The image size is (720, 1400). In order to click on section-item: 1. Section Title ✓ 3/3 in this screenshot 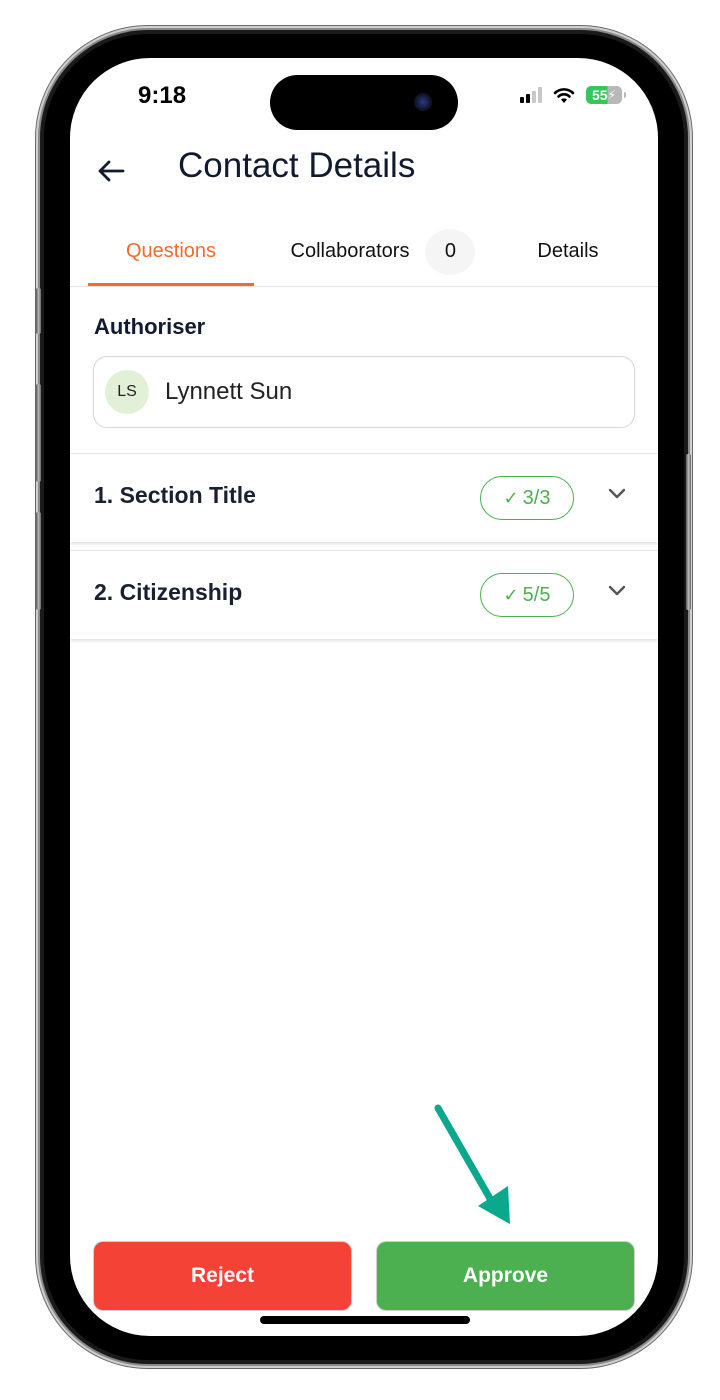, I will do `click(364, 497)`.